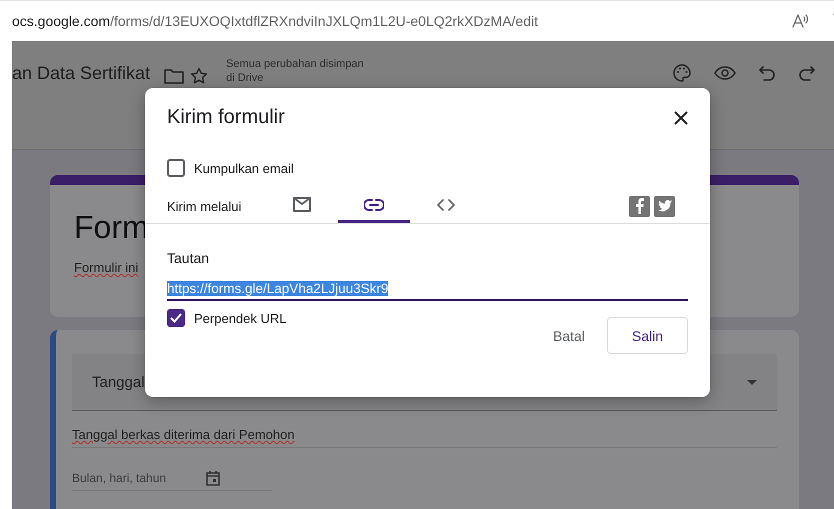 This screenshot has width=834, height=509. What do you see at coordinates (174, 76) in the screenshot?
I see `folder-icon` at bounding box center [174, 76].